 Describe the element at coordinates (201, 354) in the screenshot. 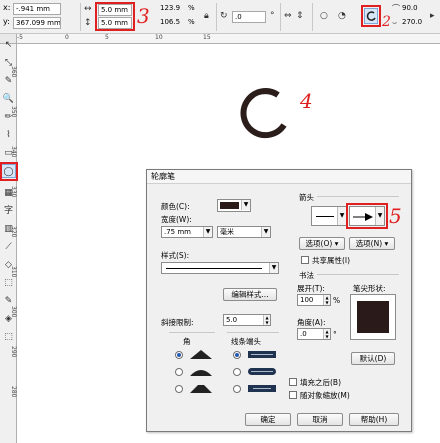

I see `corner-miter-icon` at that location.